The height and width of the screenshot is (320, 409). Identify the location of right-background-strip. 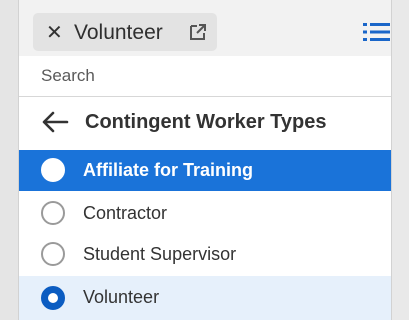
(400, 160).